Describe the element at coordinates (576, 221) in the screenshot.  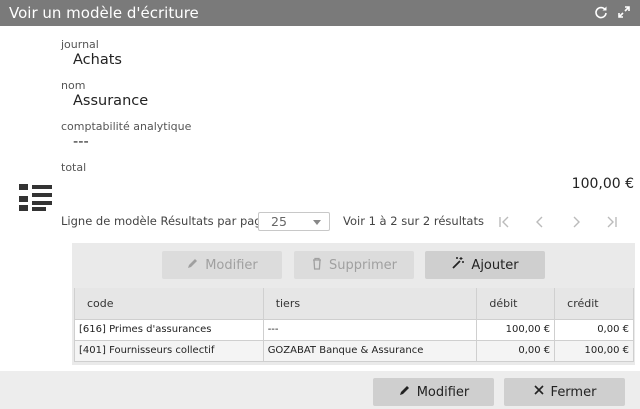
I see `next-page-icon` at that location.